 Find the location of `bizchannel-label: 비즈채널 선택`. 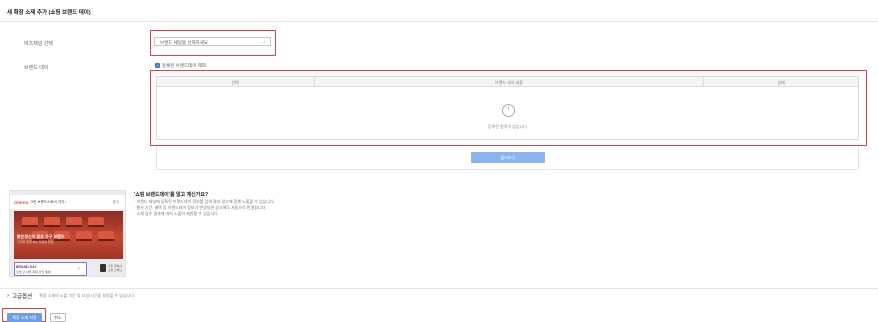

bizchannel-label: 비즈채널 선택 is located at coordinates (38, 44).